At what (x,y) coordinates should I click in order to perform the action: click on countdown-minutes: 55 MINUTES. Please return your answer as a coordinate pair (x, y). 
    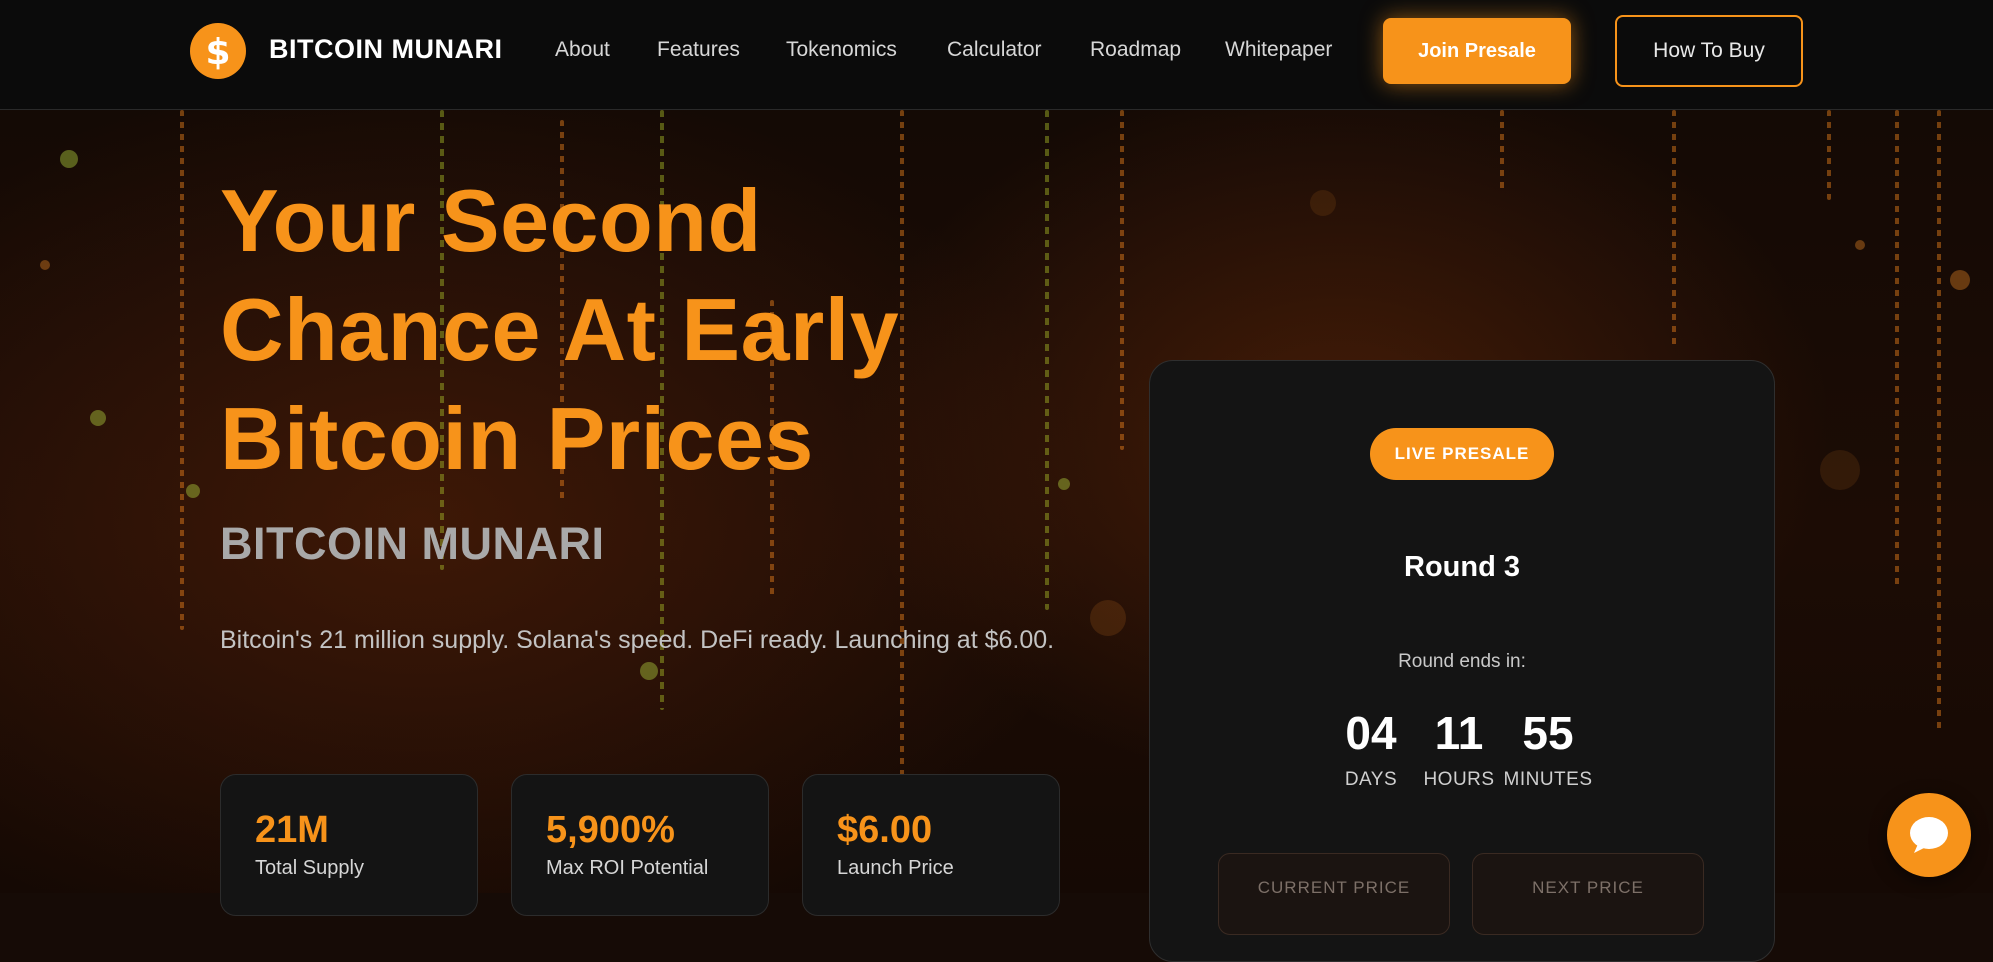
    Looking at the image, I should click on (1548, 749).